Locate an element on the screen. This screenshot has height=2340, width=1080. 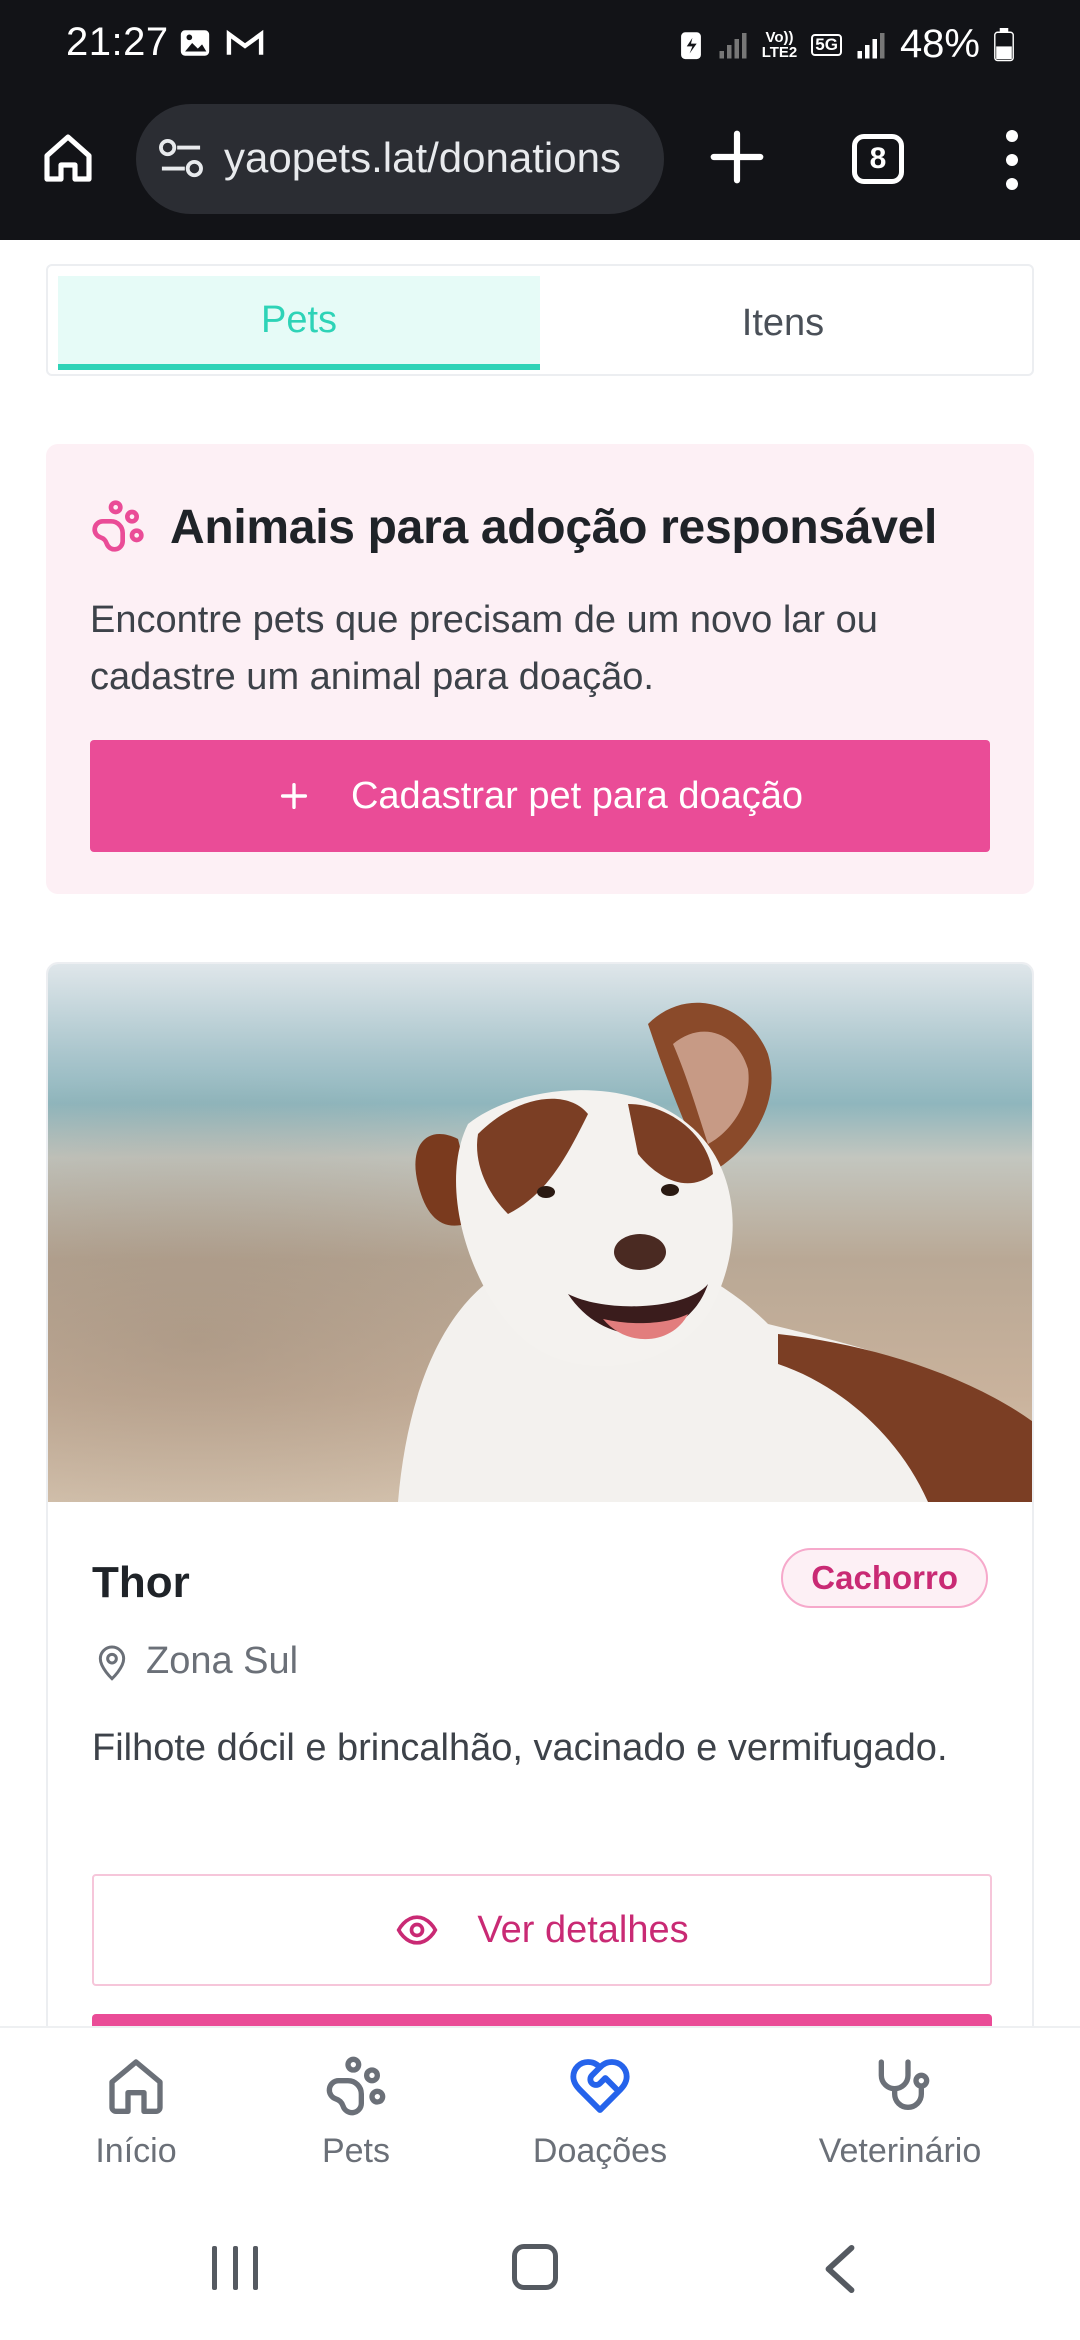
nav-pets-label: Pets is located at coordinates (356, 2151).